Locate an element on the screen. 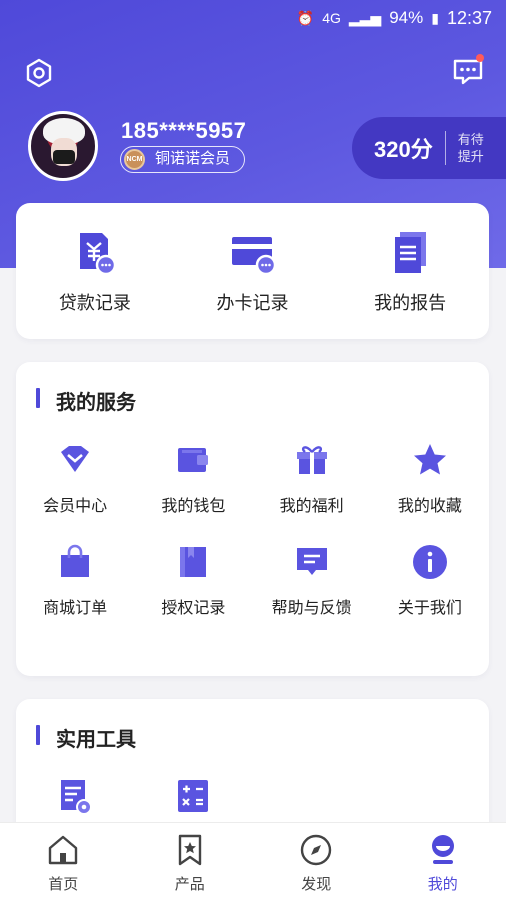 The width and height of the screenshot is (506, 900). service-authorization-records: 授权记录 is located at coordinates (193, 580).